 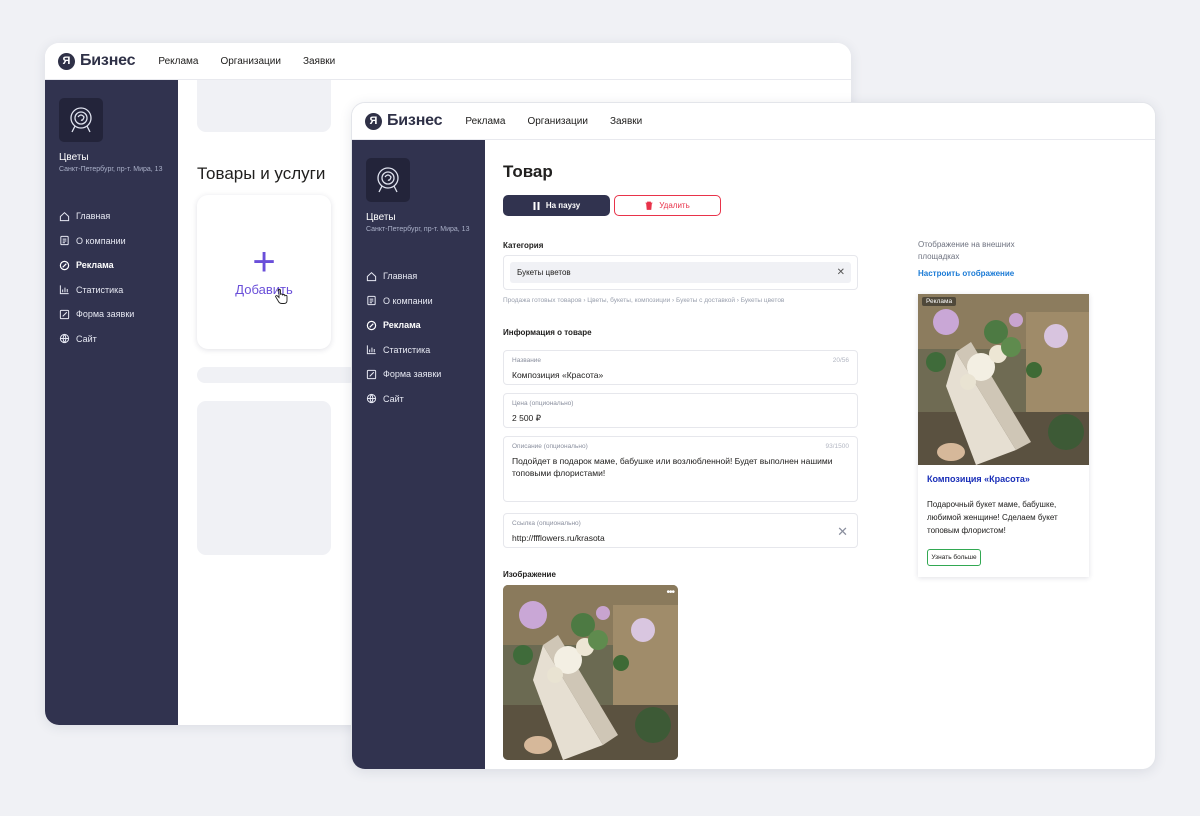 I want to click on sidebar-item-label: Главная, so click(x=400, y=276).